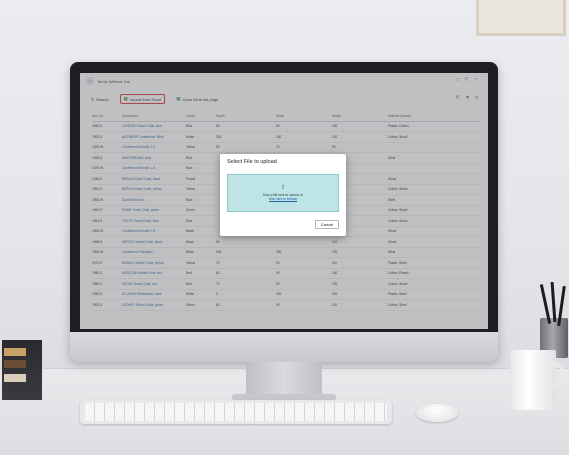 The height and width of the screenshot is (455, 569). What do you see at coordinates (521, 18) in the screenshot?
I see `picture-frame` at bounding box center [521, 18].